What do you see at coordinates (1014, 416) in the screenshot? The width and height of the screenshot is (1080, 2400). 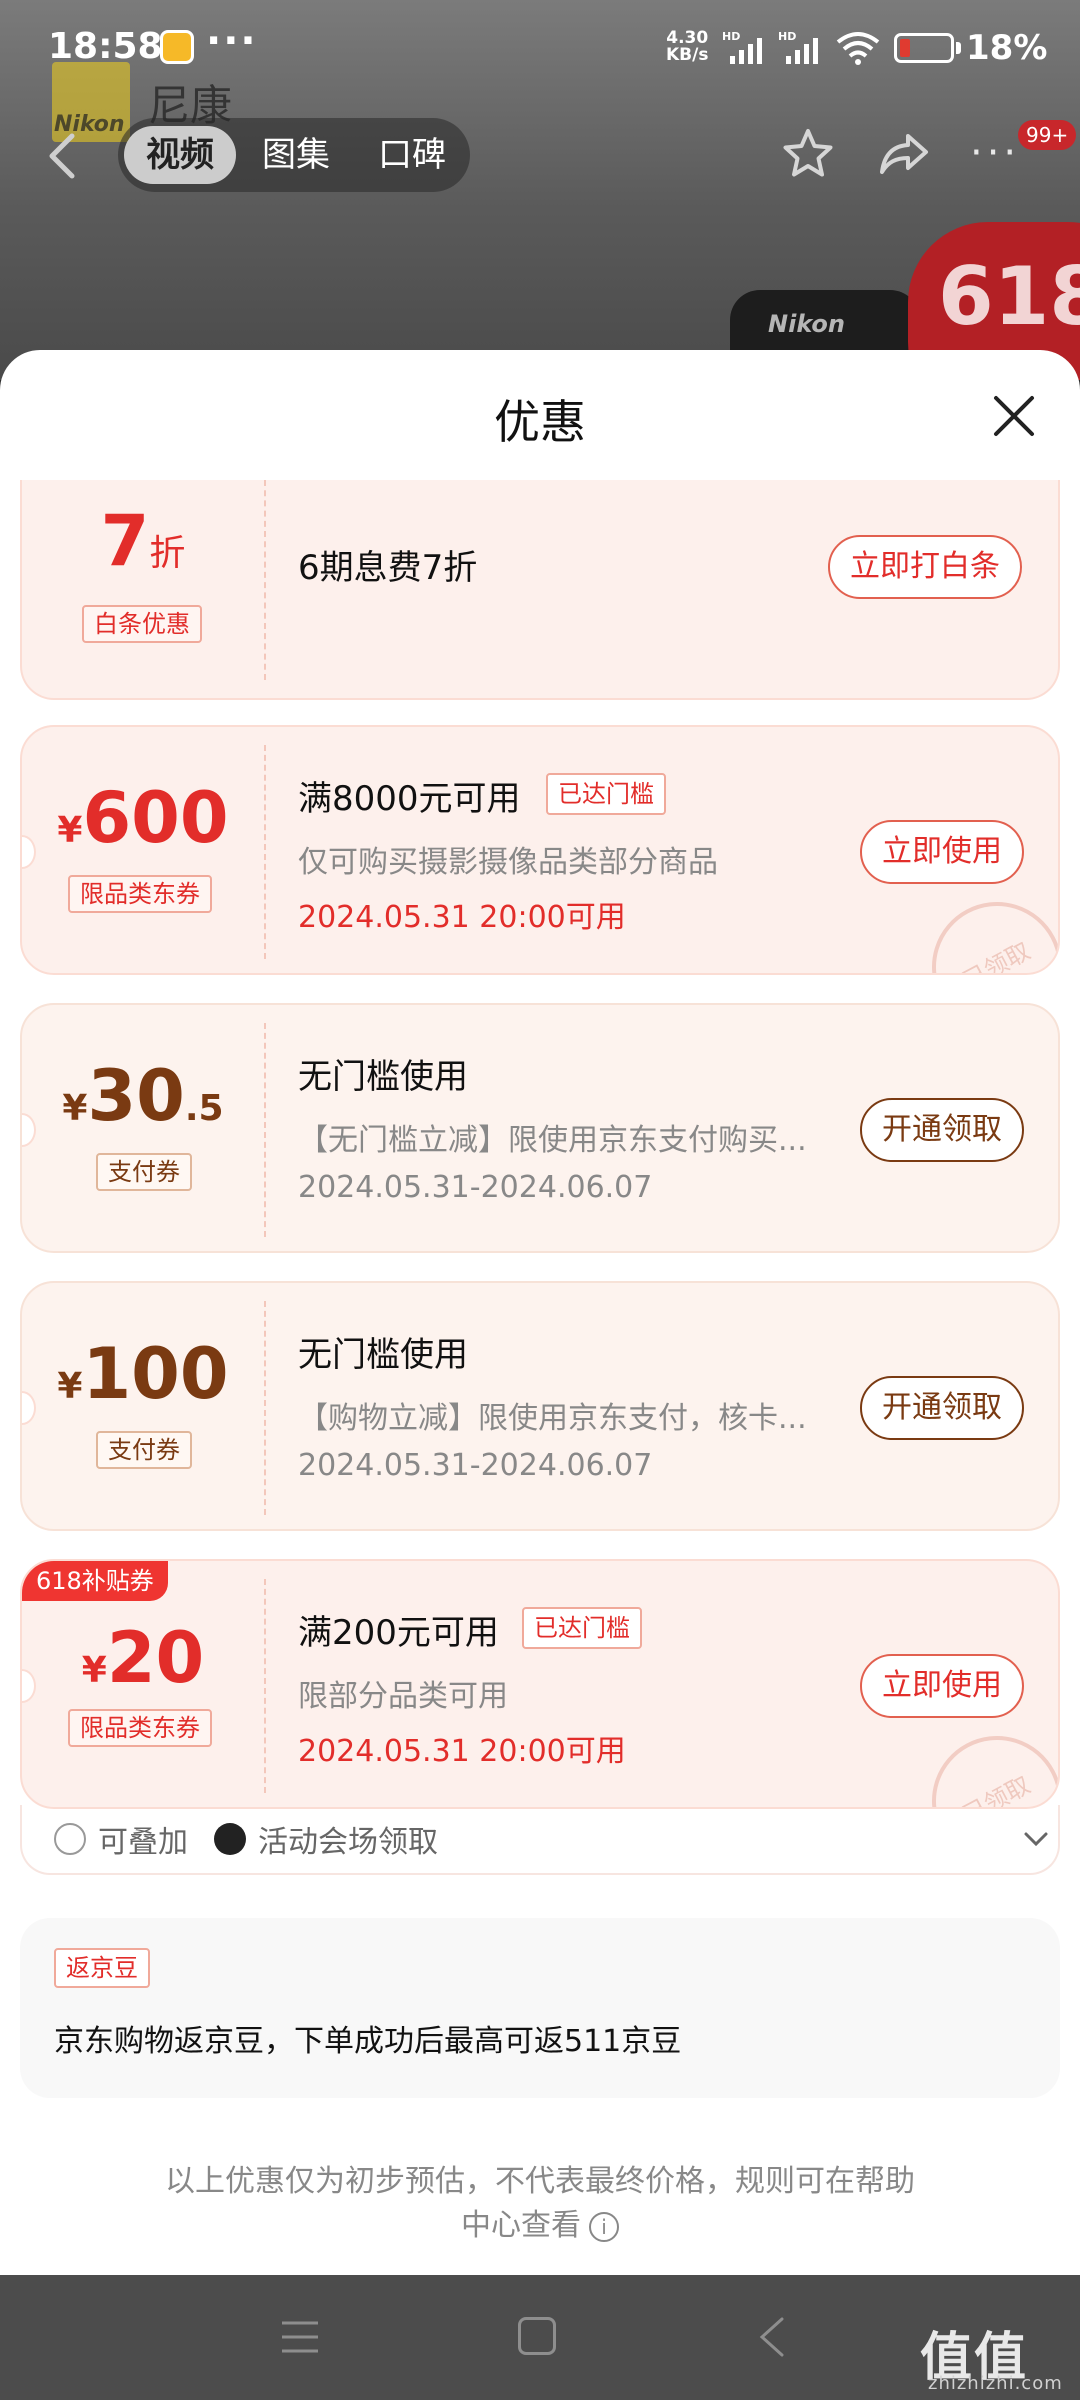 I see `close-icon` at bounding box center [1014, 416].